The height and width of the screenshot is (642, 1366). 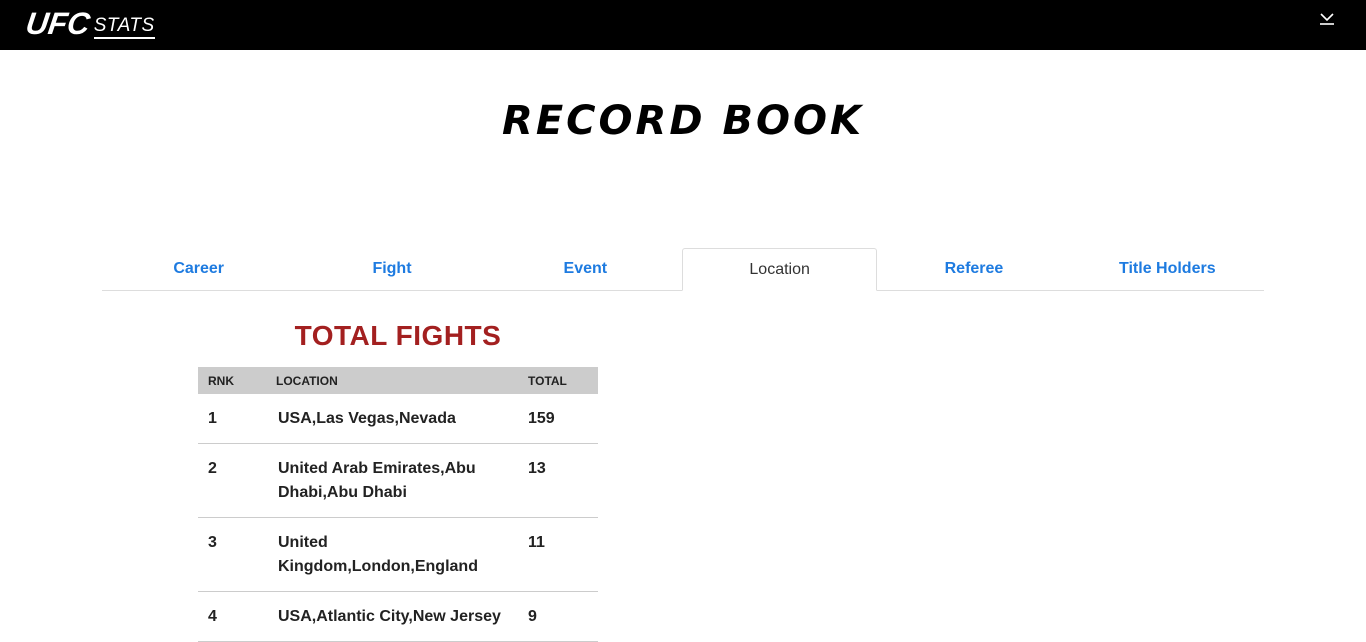 What do you see at coordinates (1167, 269) in the screenshot?
I see `tab-title-holders: Title Holders` at bounding box center [1167, 269].